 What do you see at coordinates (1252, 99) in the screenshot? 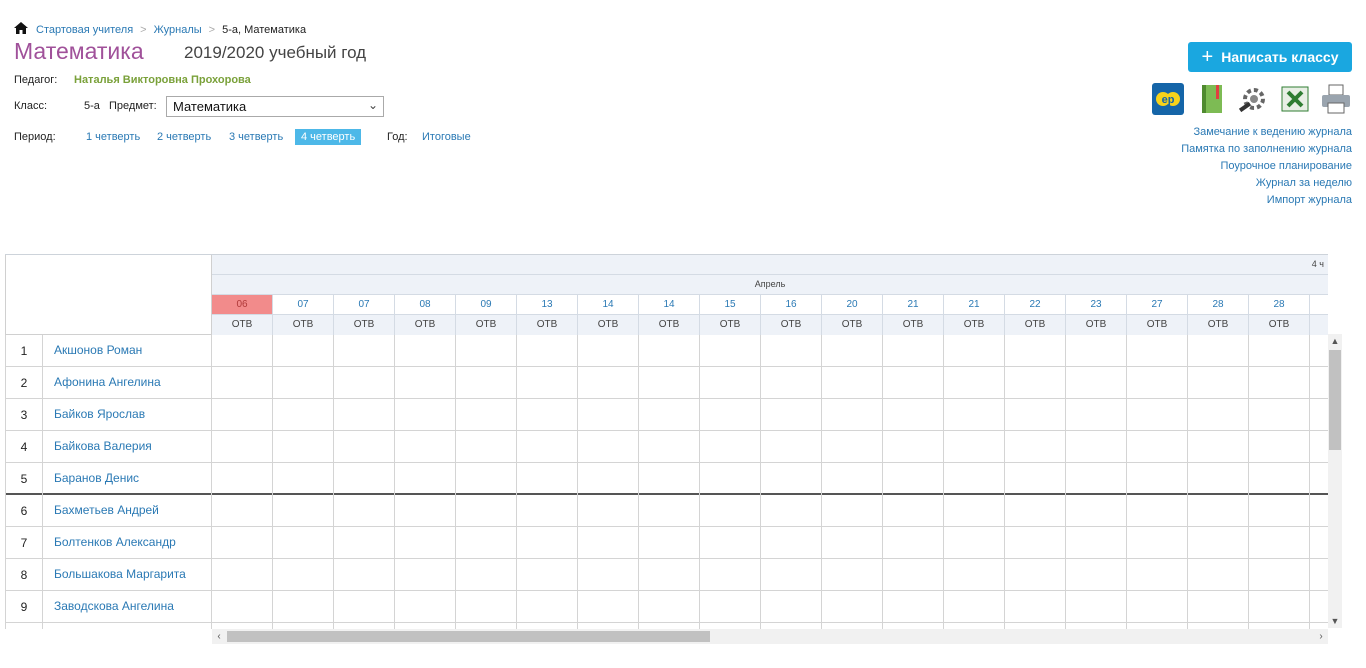
I see `settings-tools-icon` at bounding box center [1252, 99].